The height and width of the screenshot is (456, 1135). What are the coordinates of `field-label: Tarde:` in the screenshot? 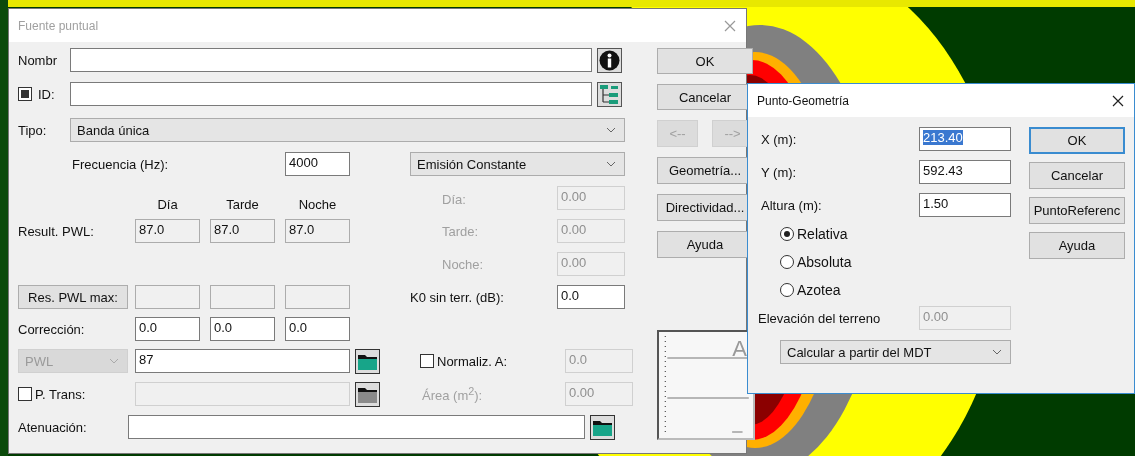 It's located at (460, 231).